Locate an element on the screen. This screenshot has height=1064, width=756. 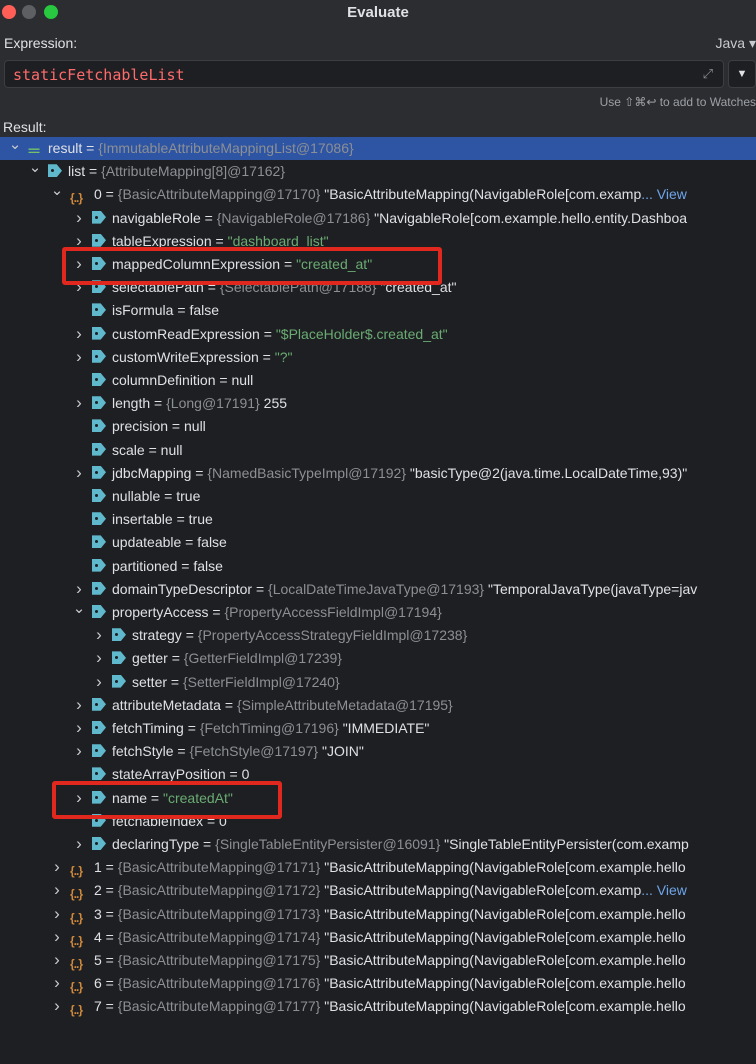
tree-row: ⌄ list = {AttributeMapping[8]@17162} is located at coordinates (378, 171).